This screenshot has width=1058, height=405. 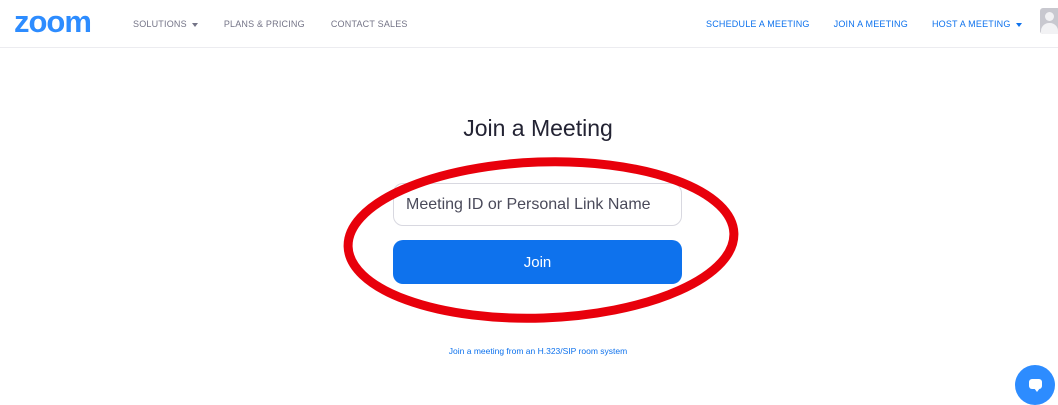 I want to click on page-title: Join a Meeting, so click(x=538, y=128).